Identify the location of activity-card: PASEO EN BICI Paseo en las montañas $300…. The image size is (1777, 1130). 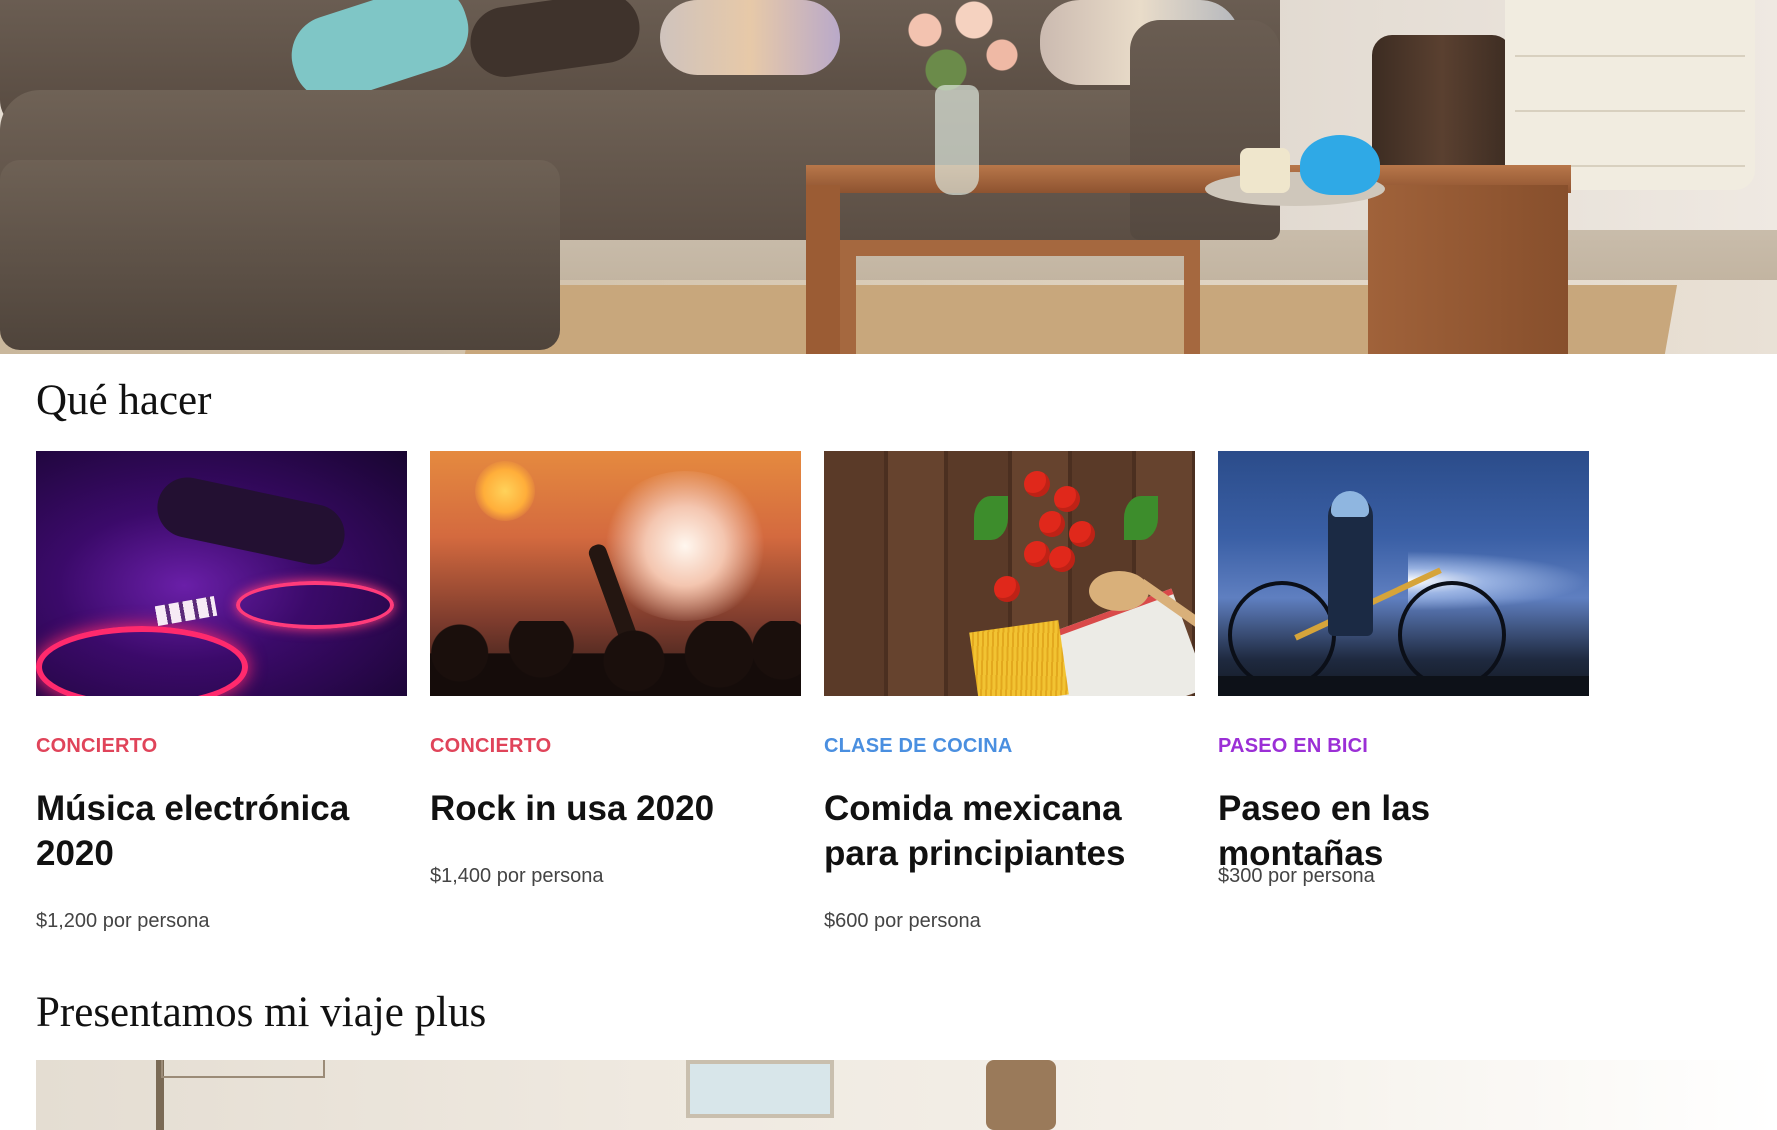
(1403, 669).